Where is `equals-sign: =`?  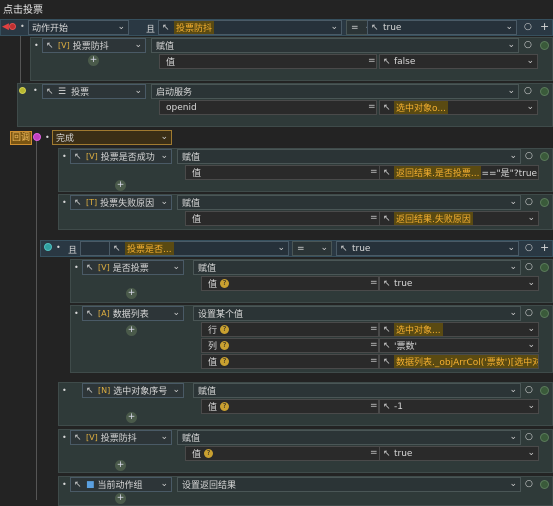 equals-sign: = is located at coordinates (372, 61).